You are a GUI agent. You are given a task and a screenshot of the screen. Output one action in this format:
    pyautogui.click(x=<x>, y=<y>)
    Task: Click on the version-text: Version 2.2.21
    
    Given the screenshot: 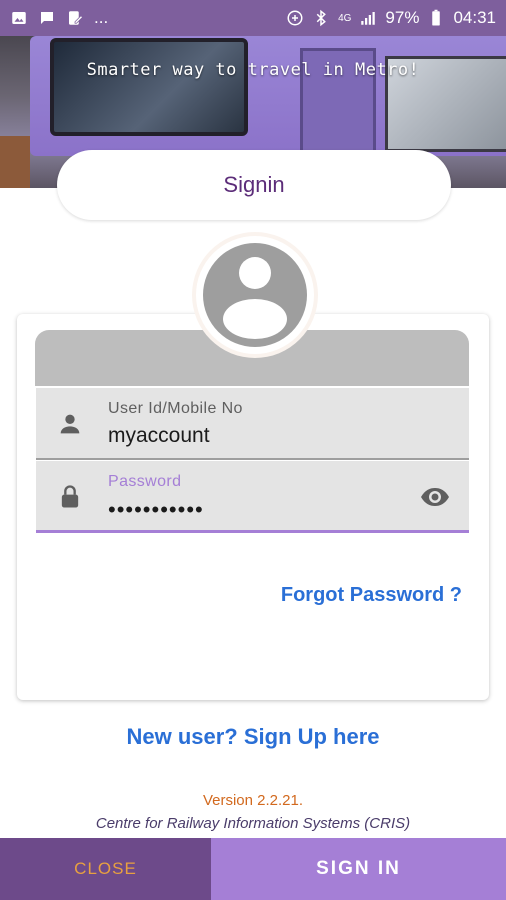 What is the action you would take?
    pyautogui.click(x=250, y=800)
    